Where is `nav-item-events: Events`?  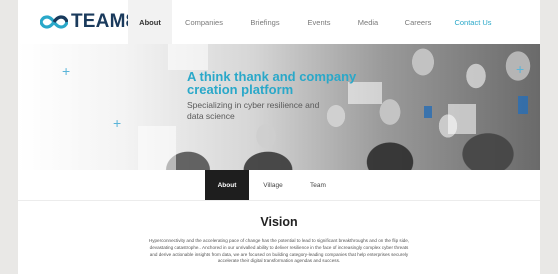
nav-item-events: Events is located at coordinates (319, 22).